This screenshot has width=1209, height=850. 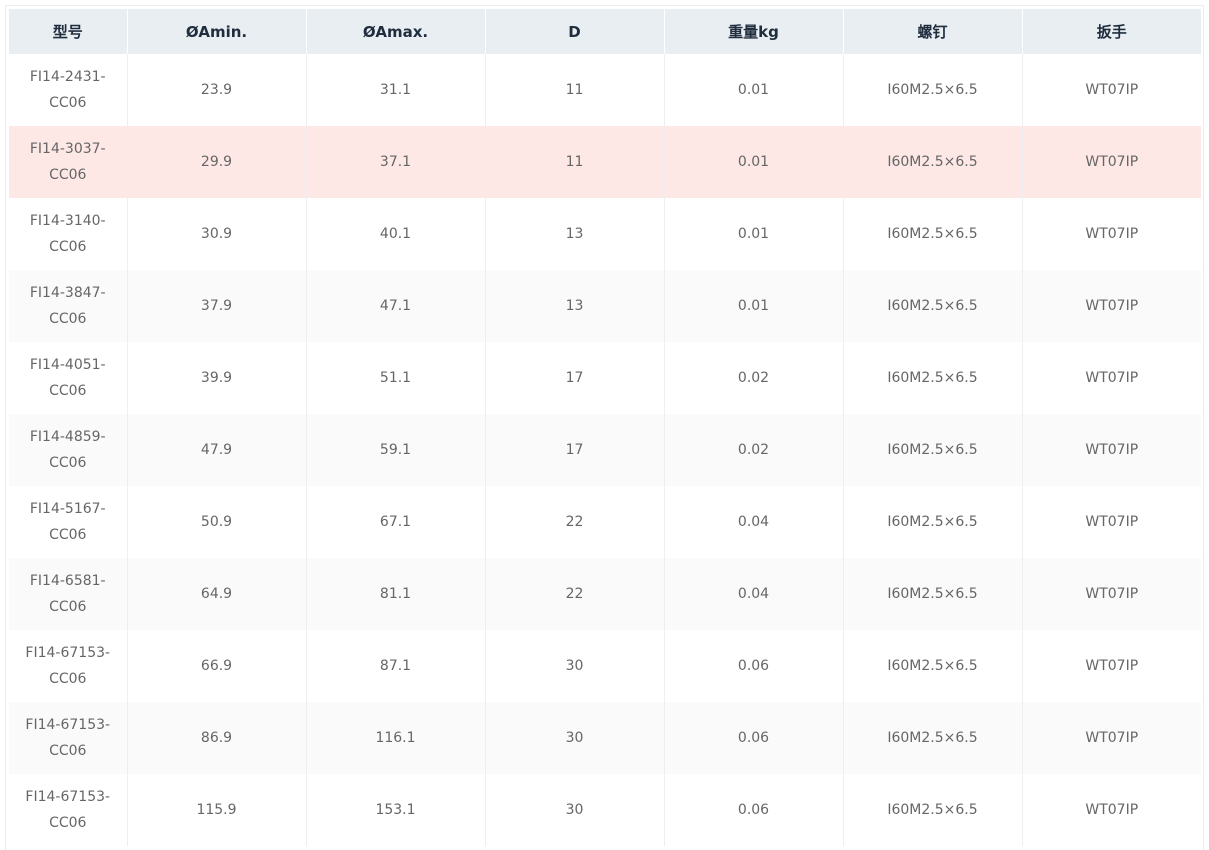 What do you see at coordinates (396, 90) in the screenshot?
I see `cell-amax: 31.1` at bounding box center [396, 90].